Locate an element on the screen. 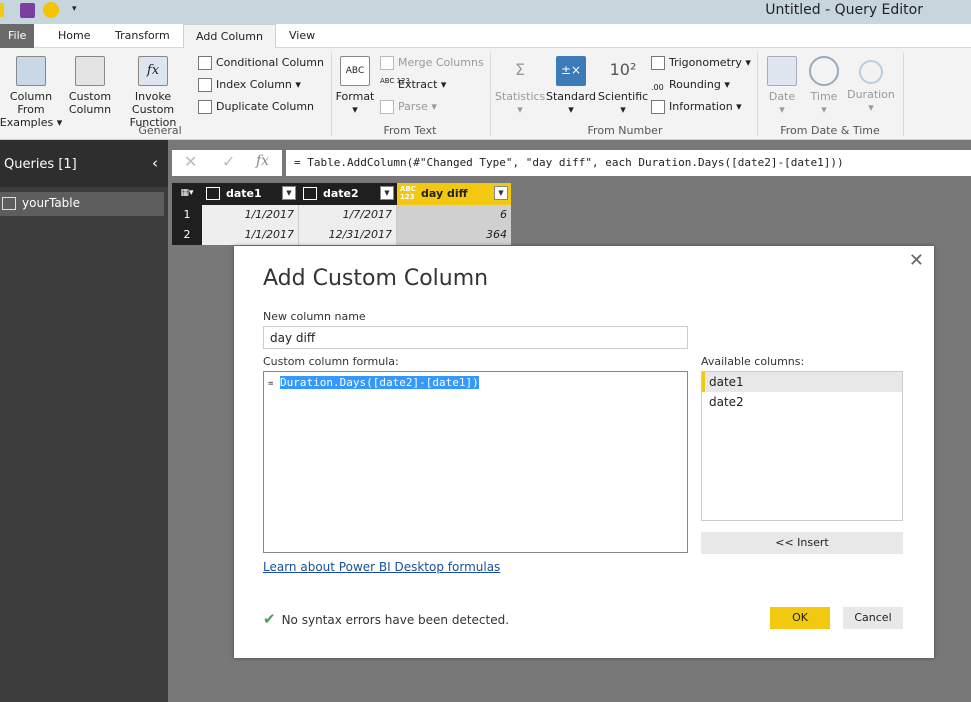 The width and height of the screenshot is (971, 702). information-button: Information ▾ is located at coordinates (696, 107).